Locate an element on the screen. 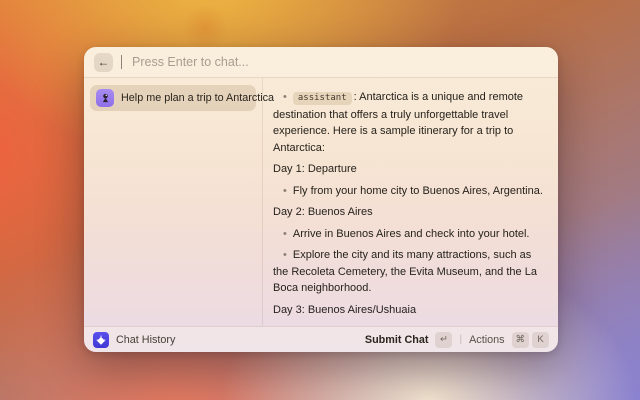 This screenshot has height=400, width=640. text-caret is located at coordinates (121, 62).